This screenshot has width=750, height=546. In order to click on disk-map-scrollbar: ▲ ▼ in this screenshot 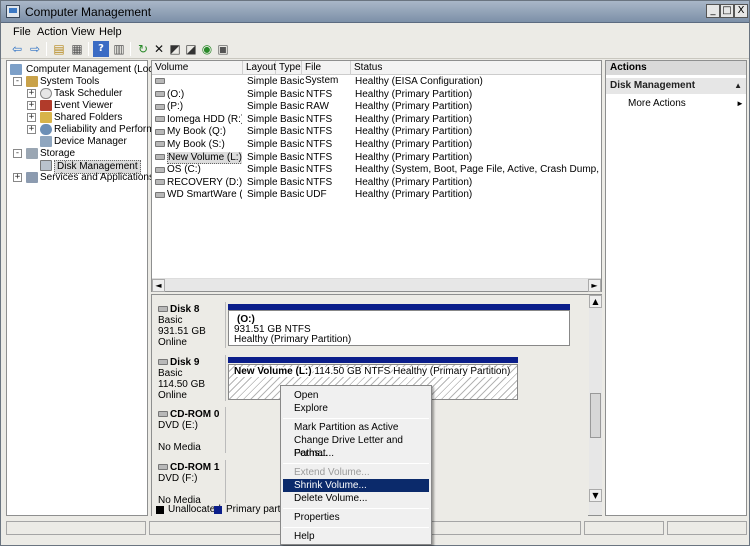, I will do `click(595, 405)`.